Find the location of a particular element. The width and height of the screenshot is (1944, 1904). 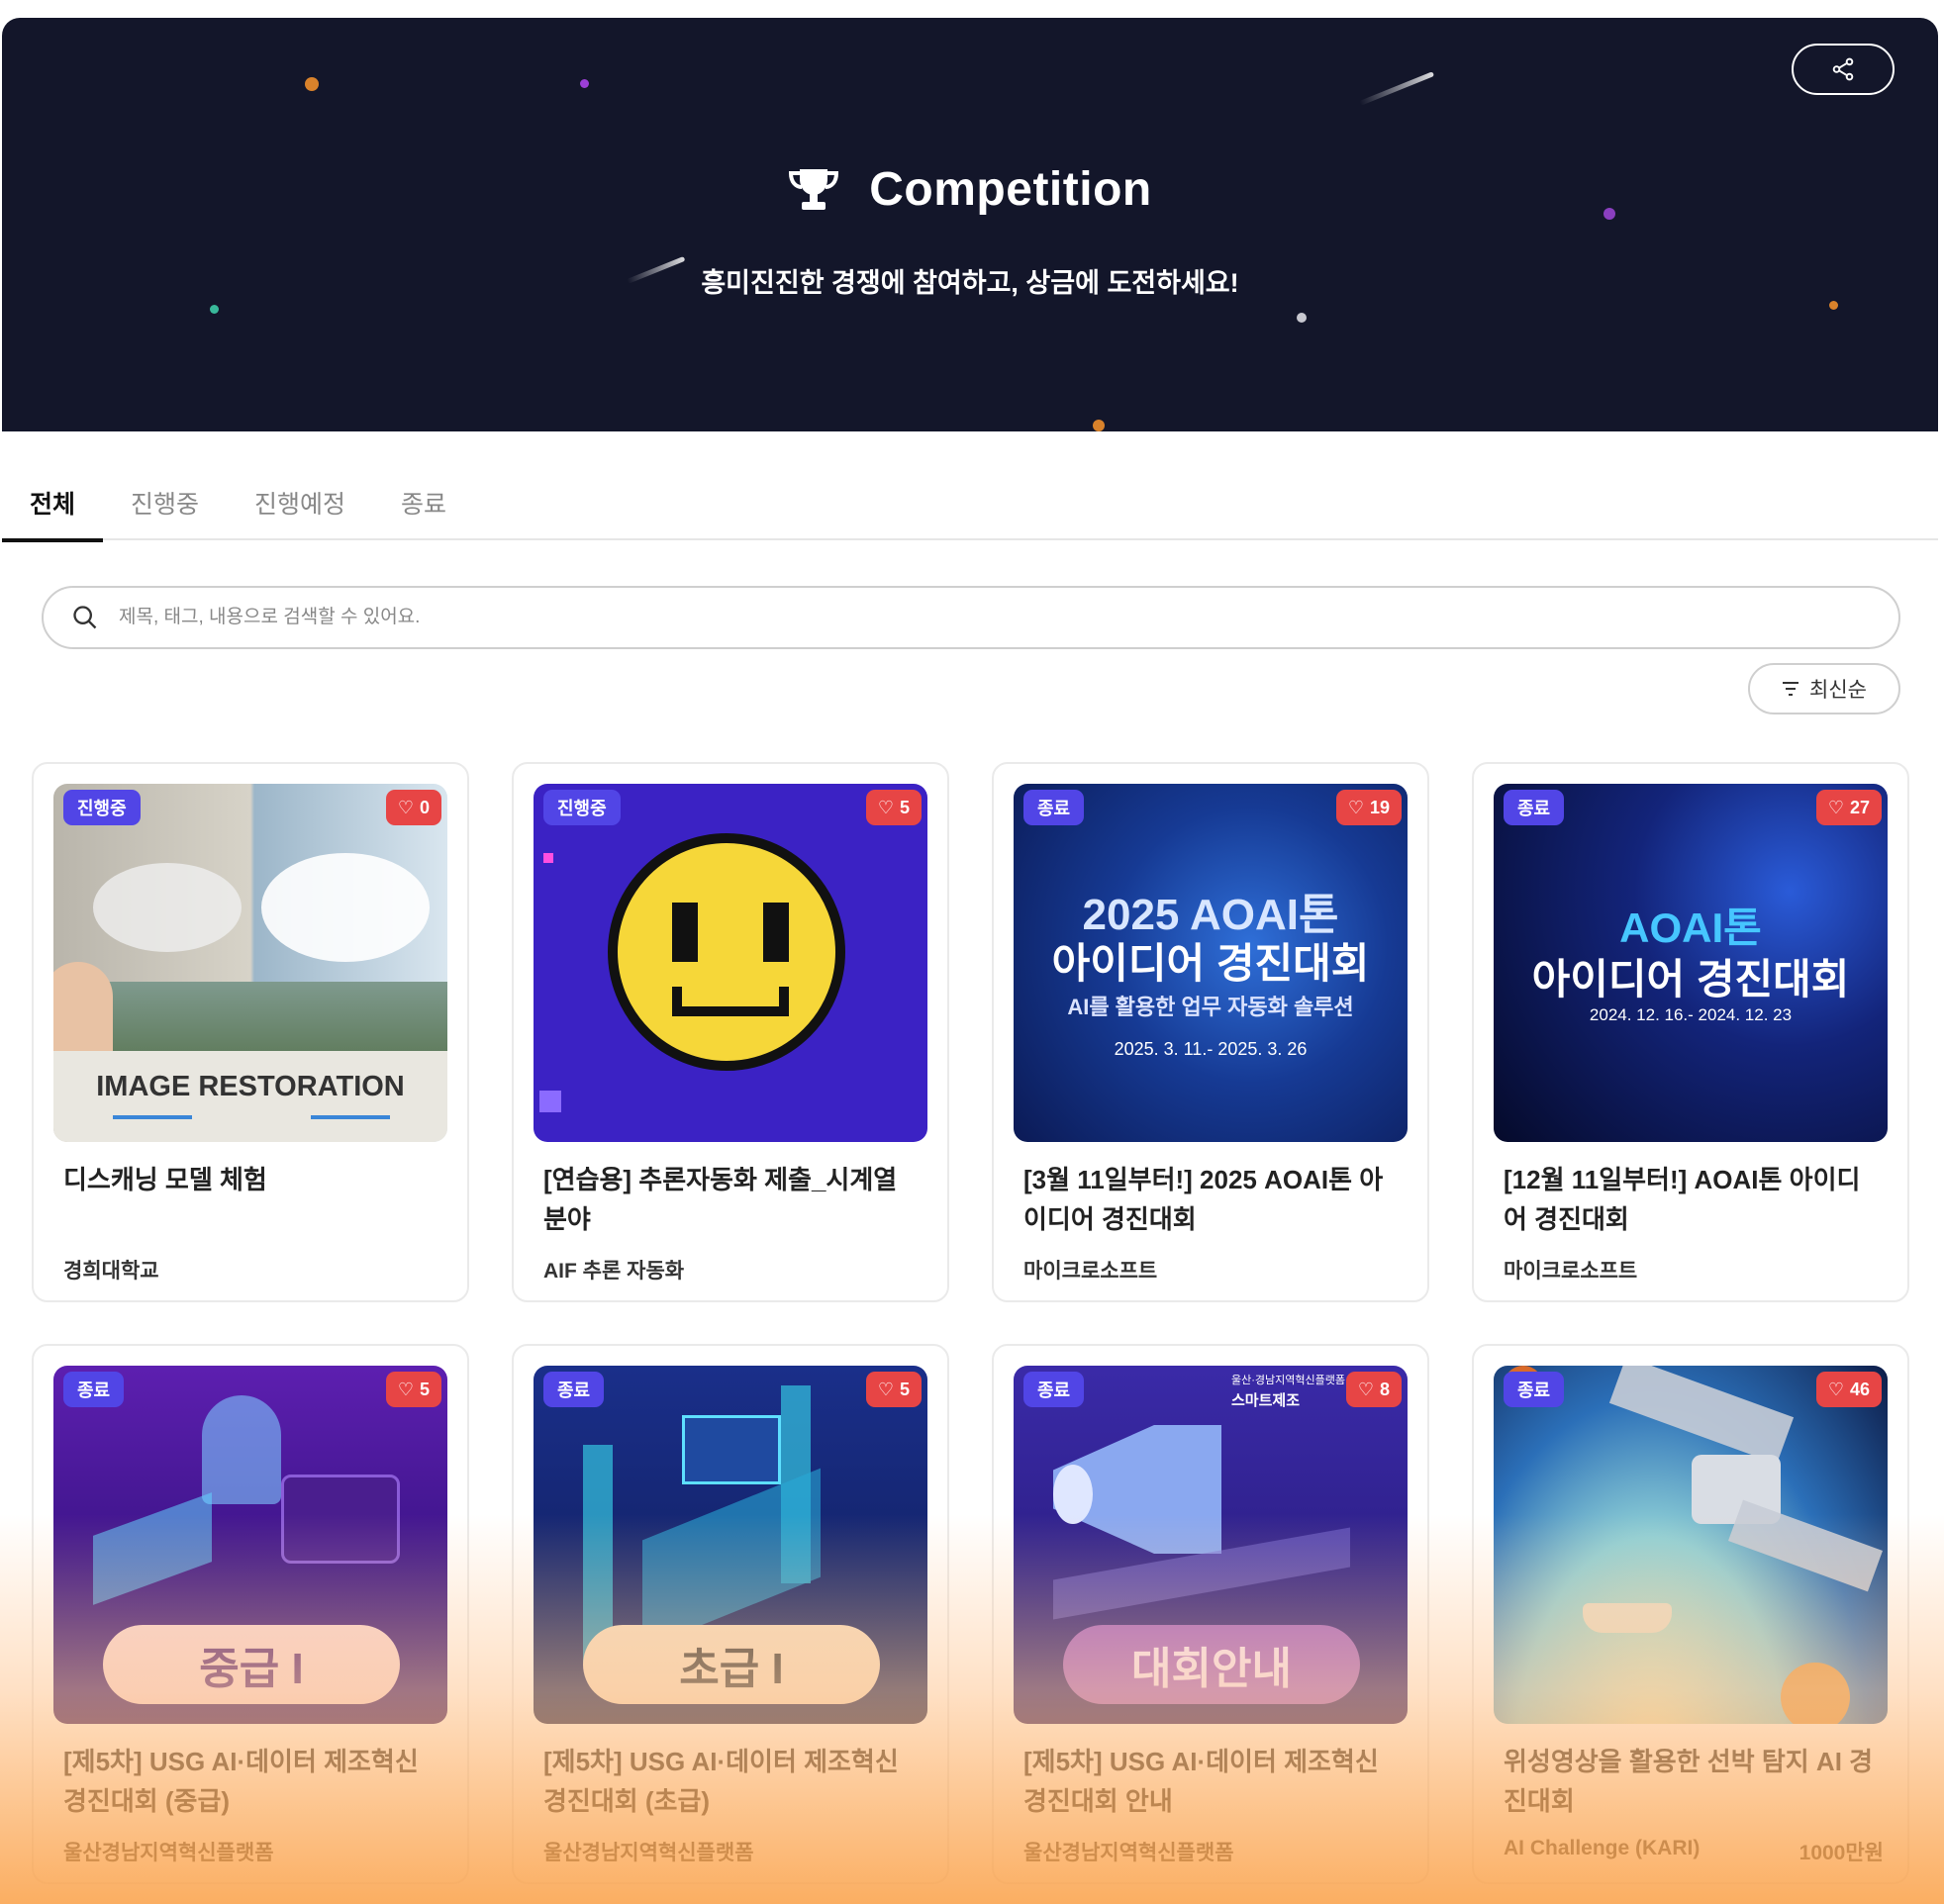

info-pill: 대회안내 is located at coordinates (1211, 1664).